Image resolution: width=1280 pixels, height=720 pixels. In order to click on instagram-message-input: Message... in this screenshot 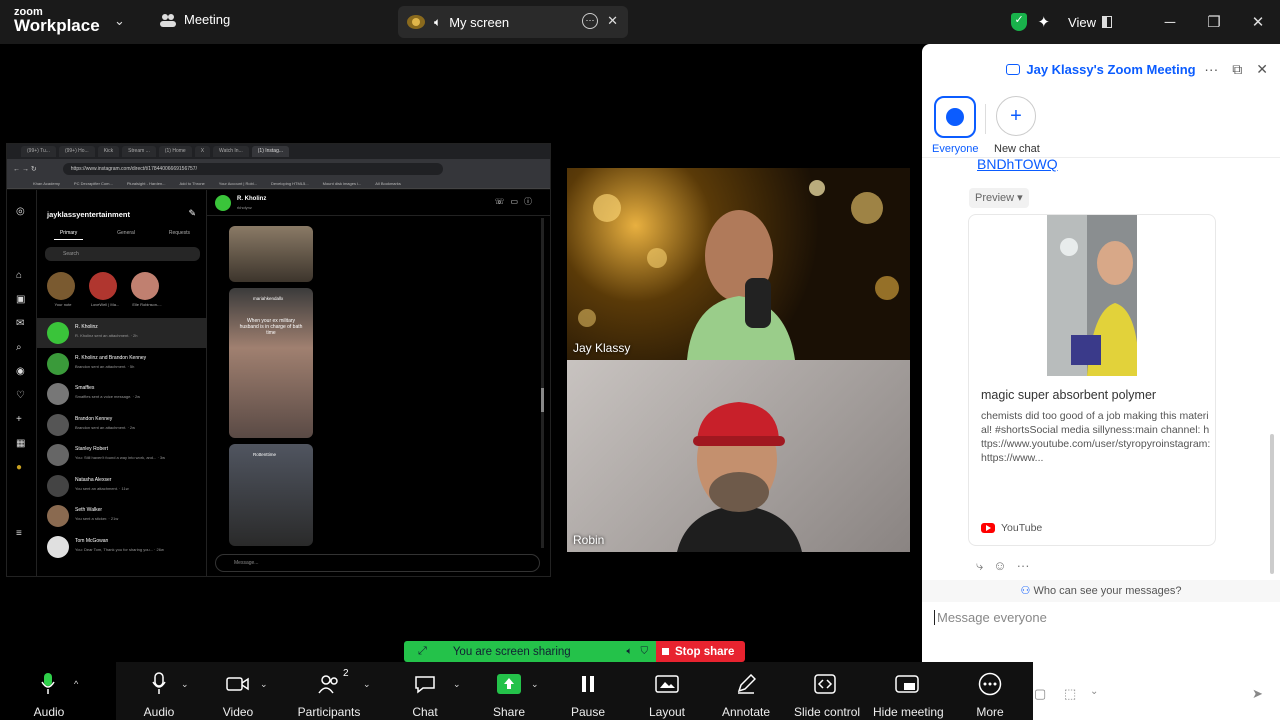, I will do `click(377, 563)`.